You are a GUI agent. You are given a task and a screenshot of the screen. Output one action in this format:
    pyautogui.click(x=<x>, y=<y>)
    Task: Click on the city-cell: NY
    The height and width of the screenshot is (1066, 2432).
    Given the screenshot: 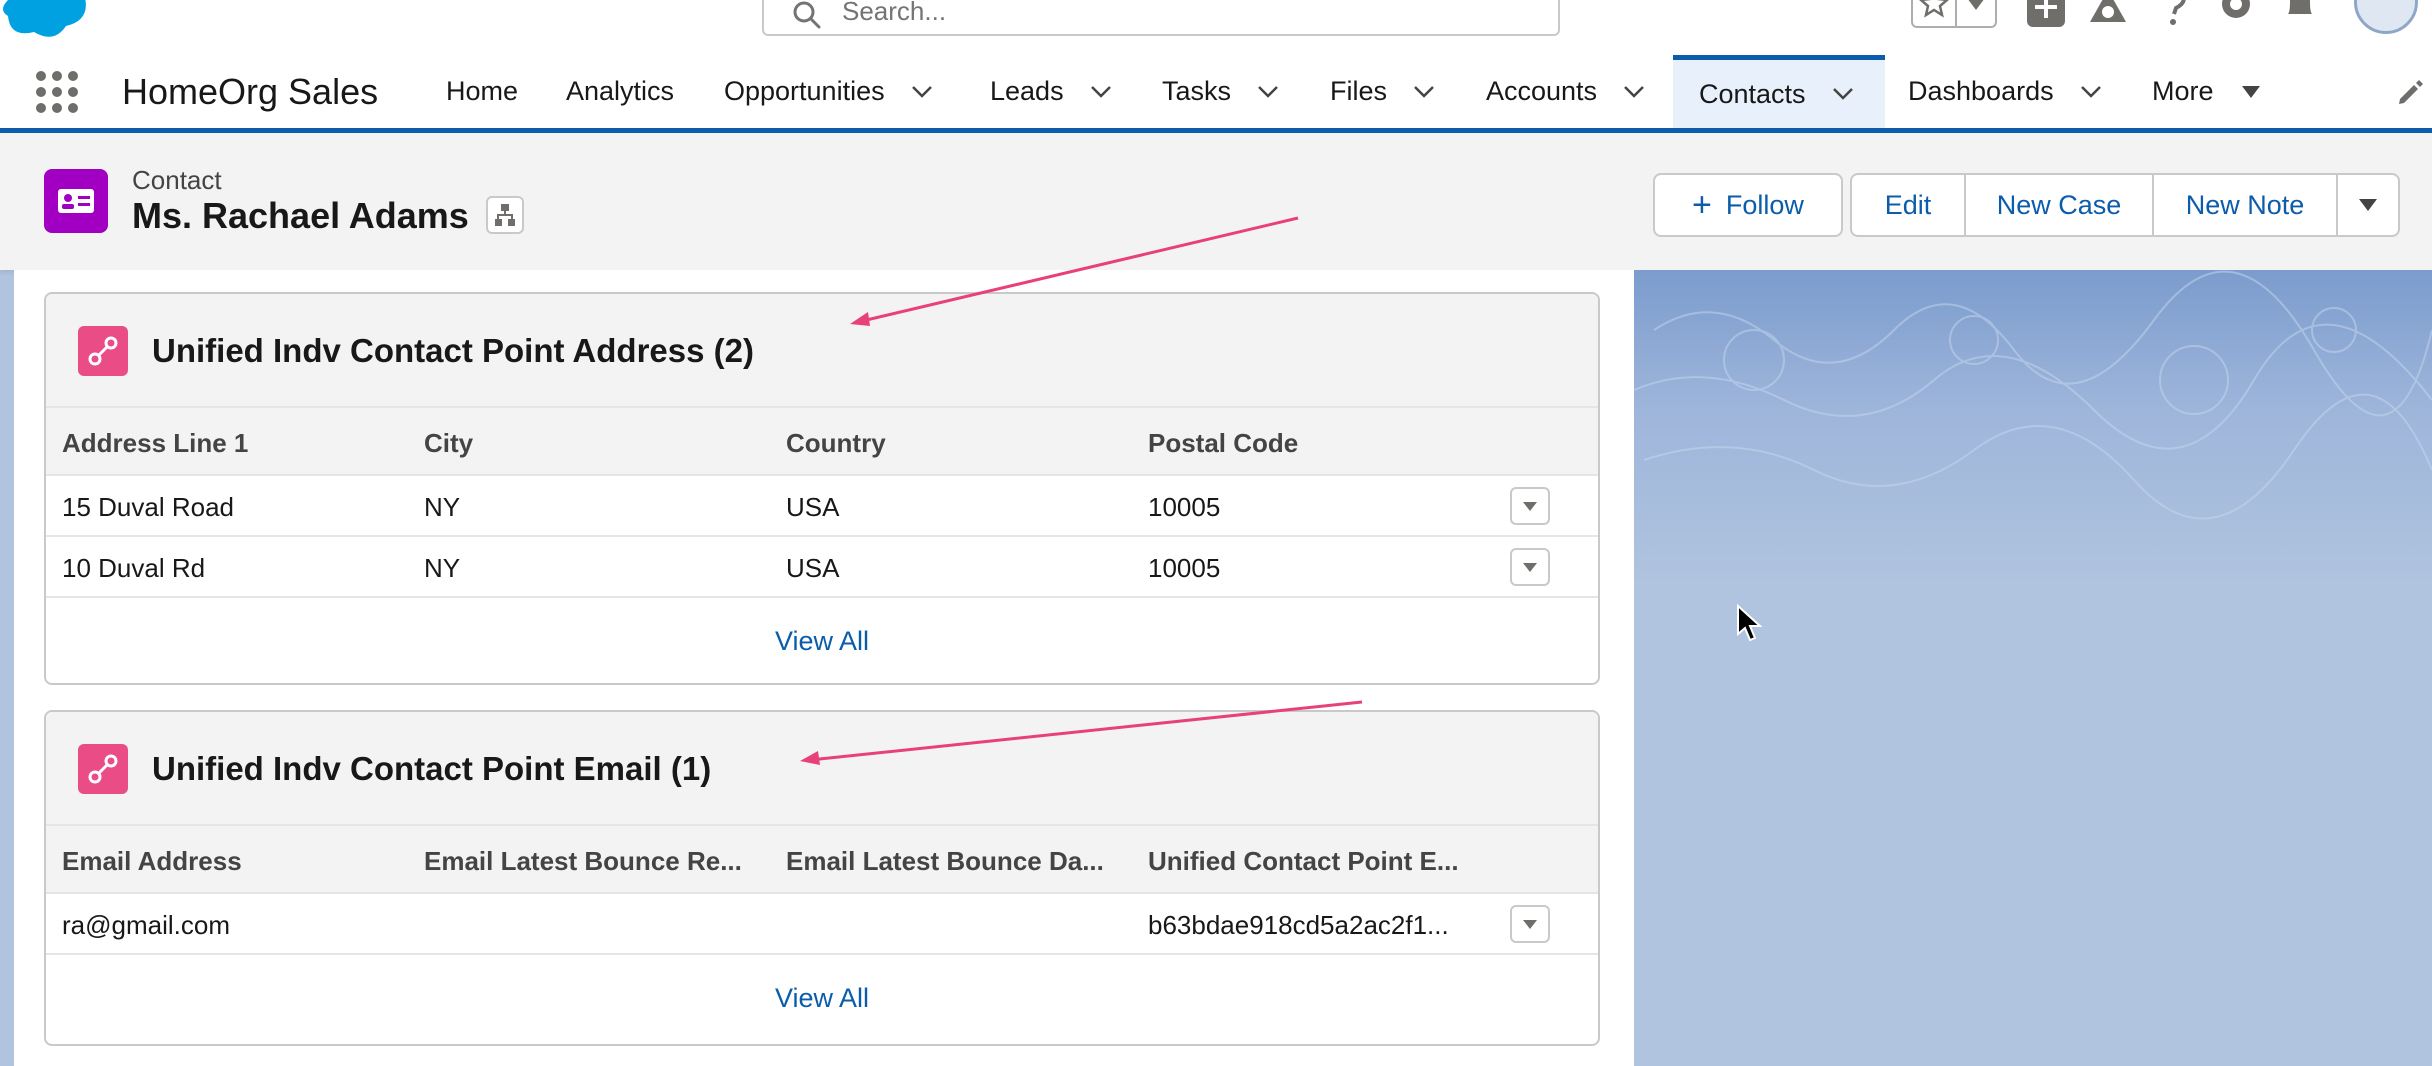 What is the action you would take?
    pyautogui.click(x=442, y=568)
    